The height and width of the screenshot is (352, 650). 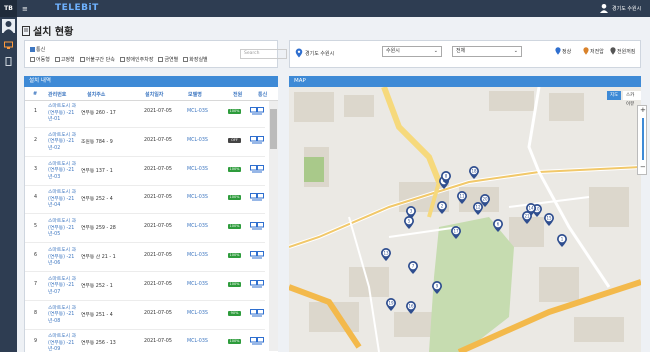 What do you see at coordinates (36, 140) in the screenshot?
I see `row-number: 2` at bounding box center [36, 140].